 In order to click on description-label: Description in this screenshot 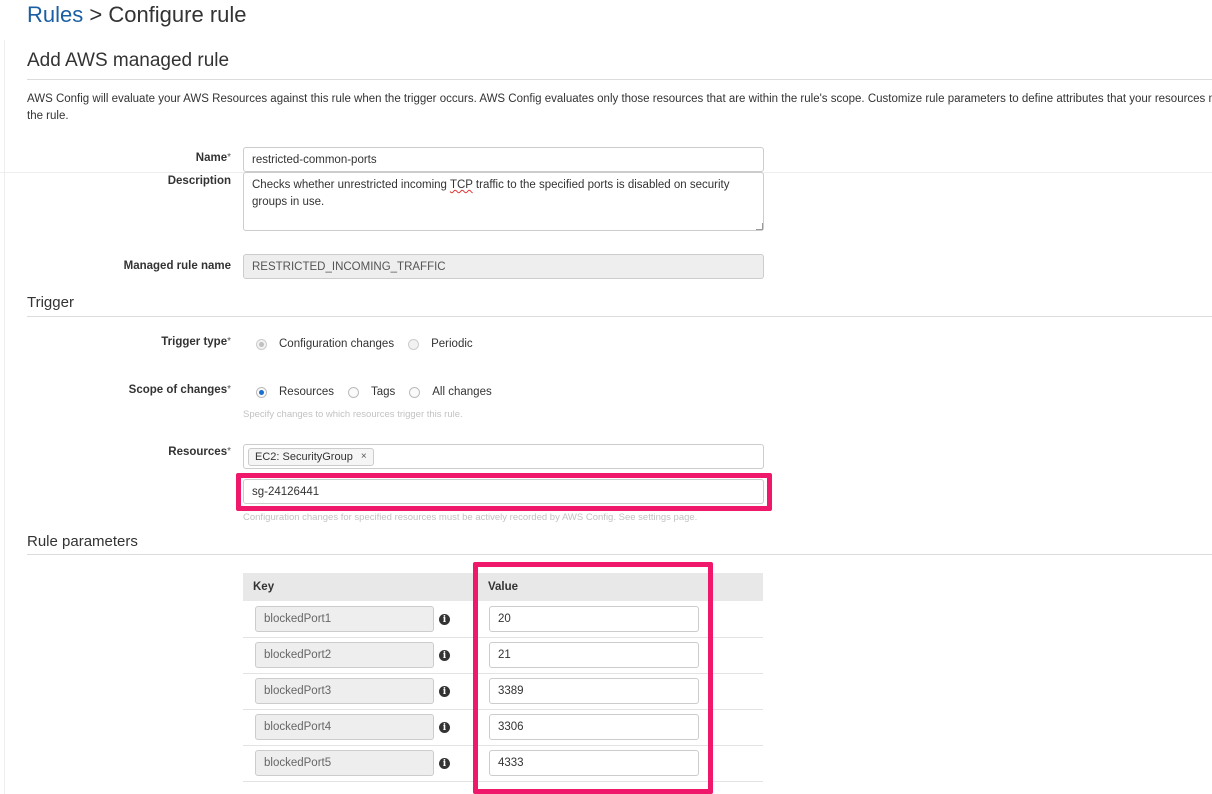, I will do `click(199, 181)`.